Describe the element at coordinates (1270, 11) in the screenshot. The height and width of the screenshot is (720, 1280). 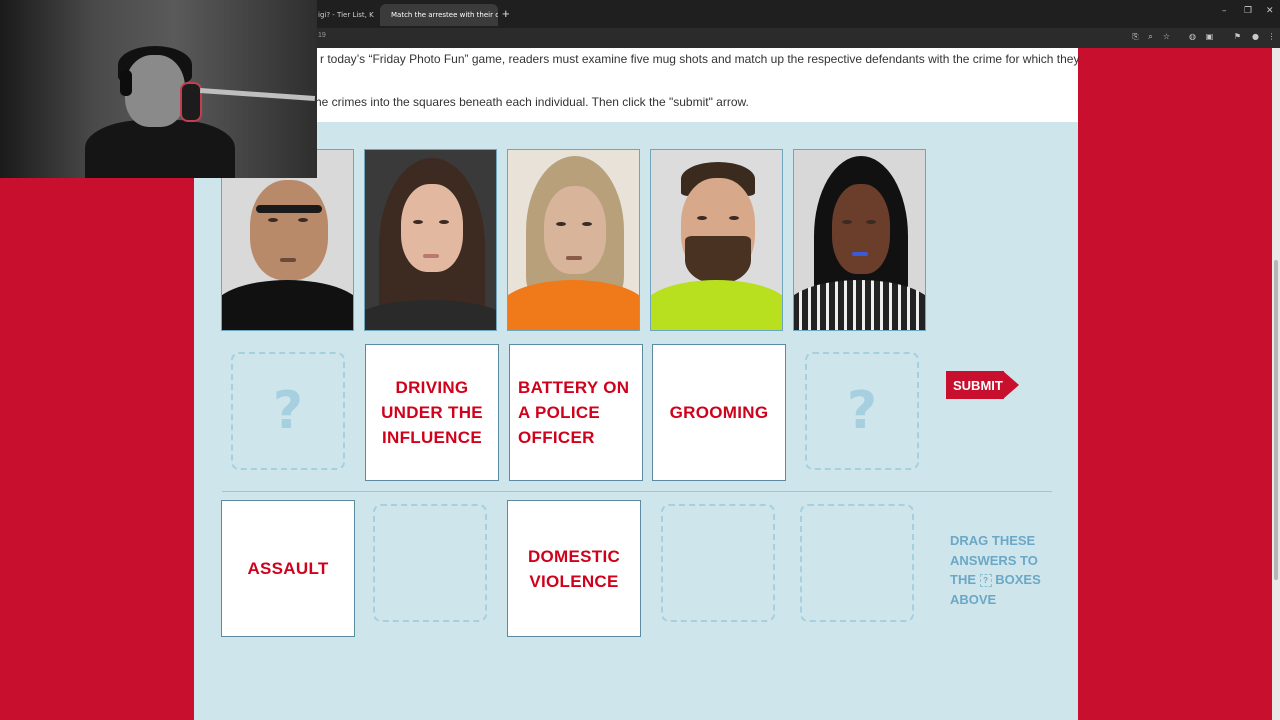
I see `close-window-button: ✕` at that location.